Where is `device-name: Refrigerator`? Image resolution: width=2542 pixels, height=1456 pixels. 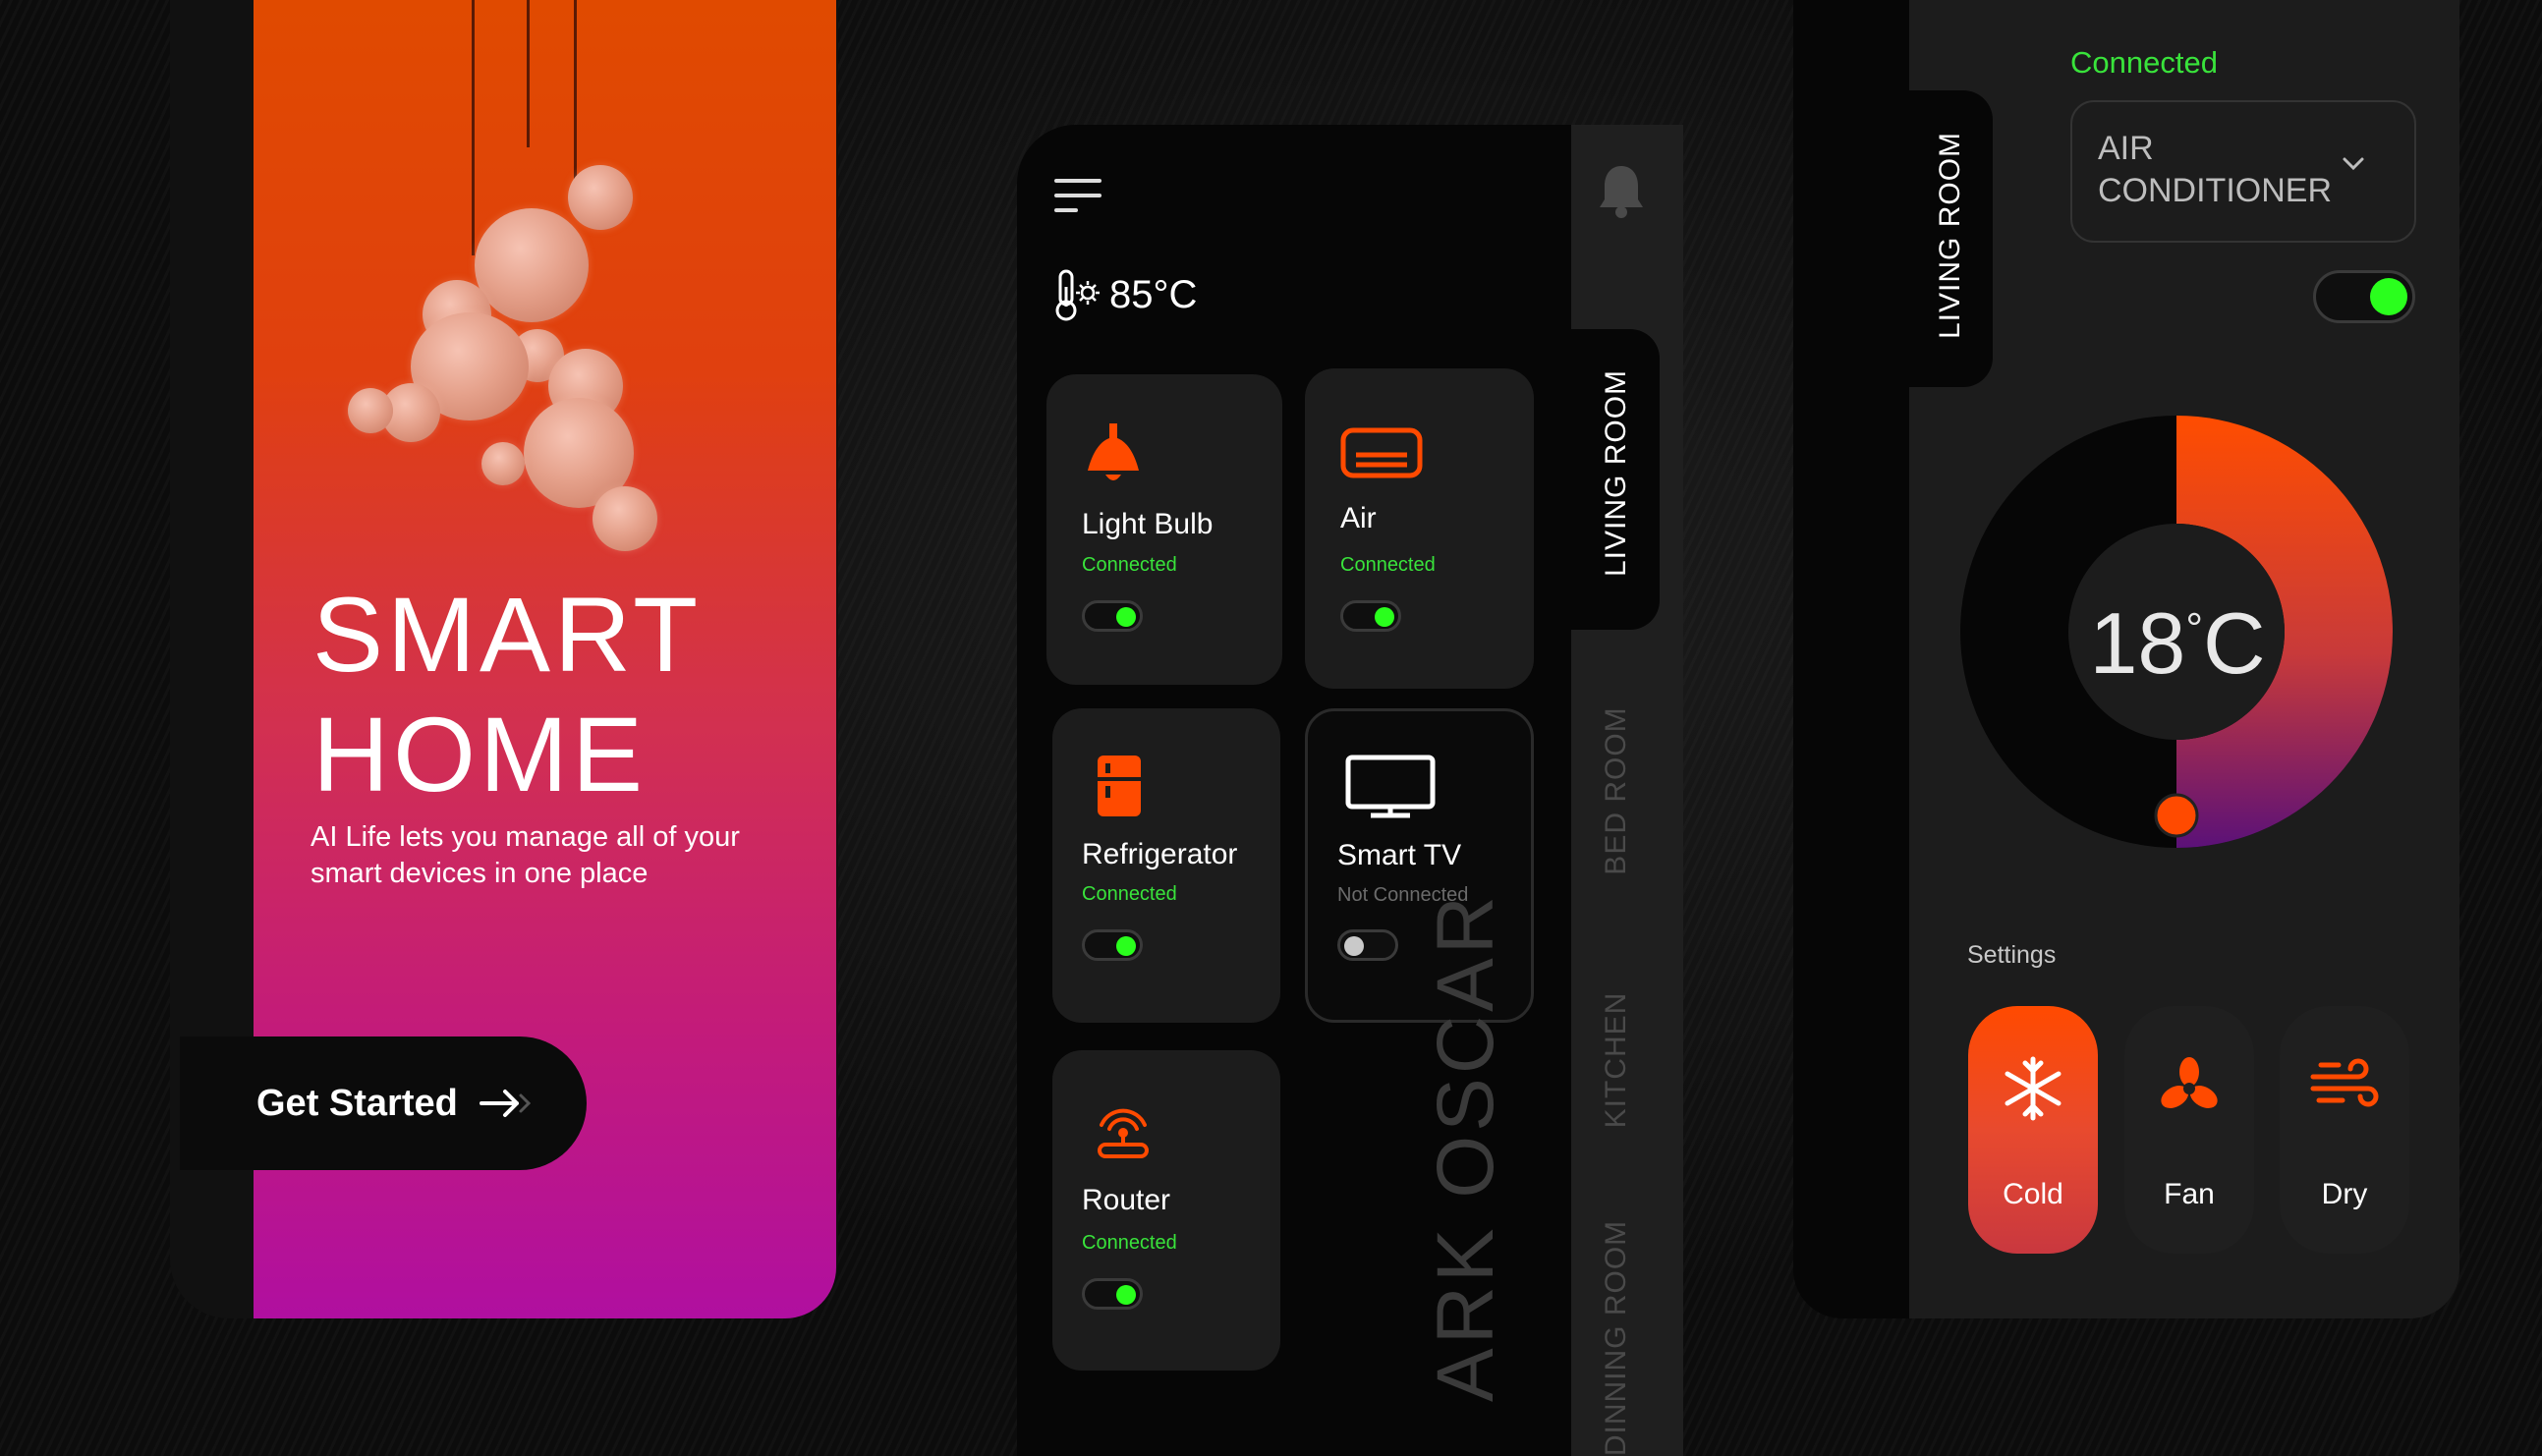
device-name: Refrigerator is located at coordinates (1160, 854).